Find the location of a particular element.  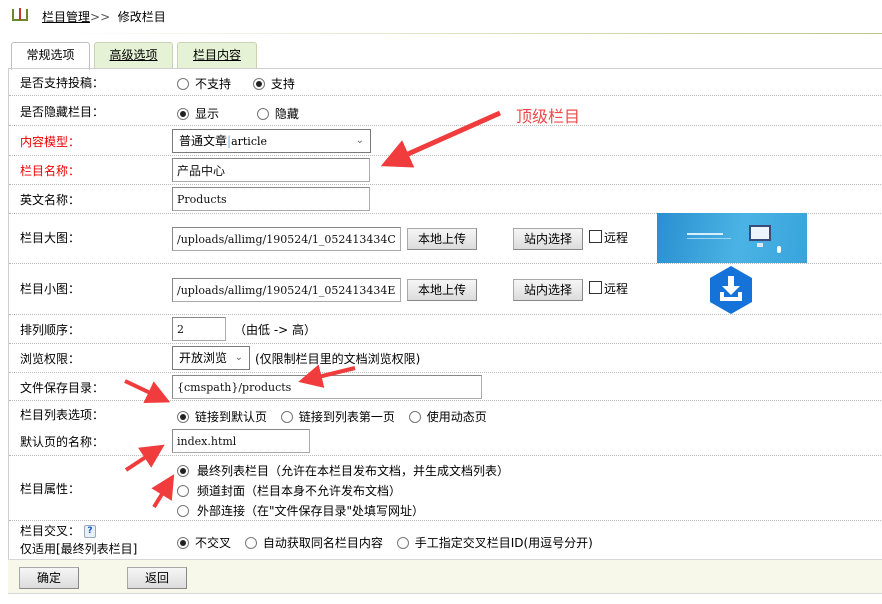

header-divider is located at coordinates (472, 33).